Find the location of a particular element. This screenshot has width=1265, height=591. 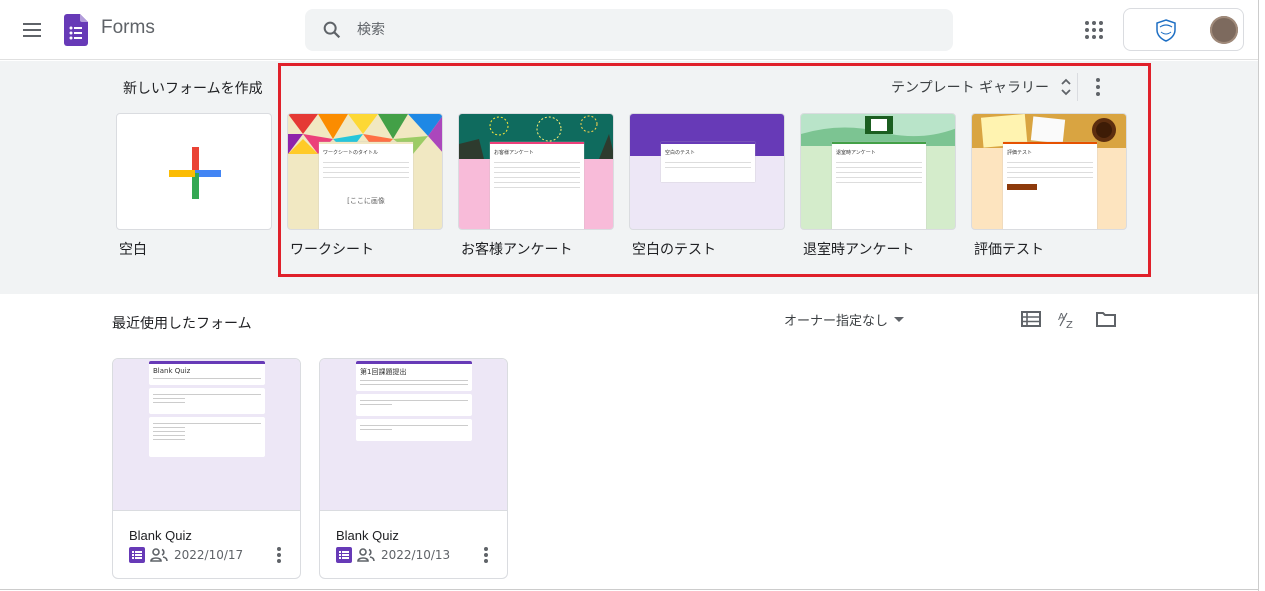

google-apps-icon is located at coordinates (1094, 30).